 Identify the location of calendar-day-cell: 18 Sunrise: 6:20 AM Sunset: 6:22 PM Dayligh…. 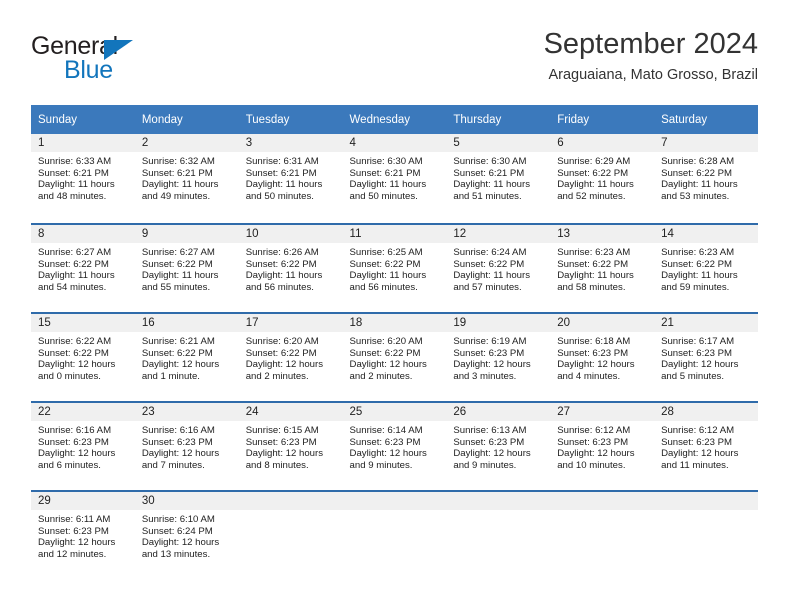
(394, 356).